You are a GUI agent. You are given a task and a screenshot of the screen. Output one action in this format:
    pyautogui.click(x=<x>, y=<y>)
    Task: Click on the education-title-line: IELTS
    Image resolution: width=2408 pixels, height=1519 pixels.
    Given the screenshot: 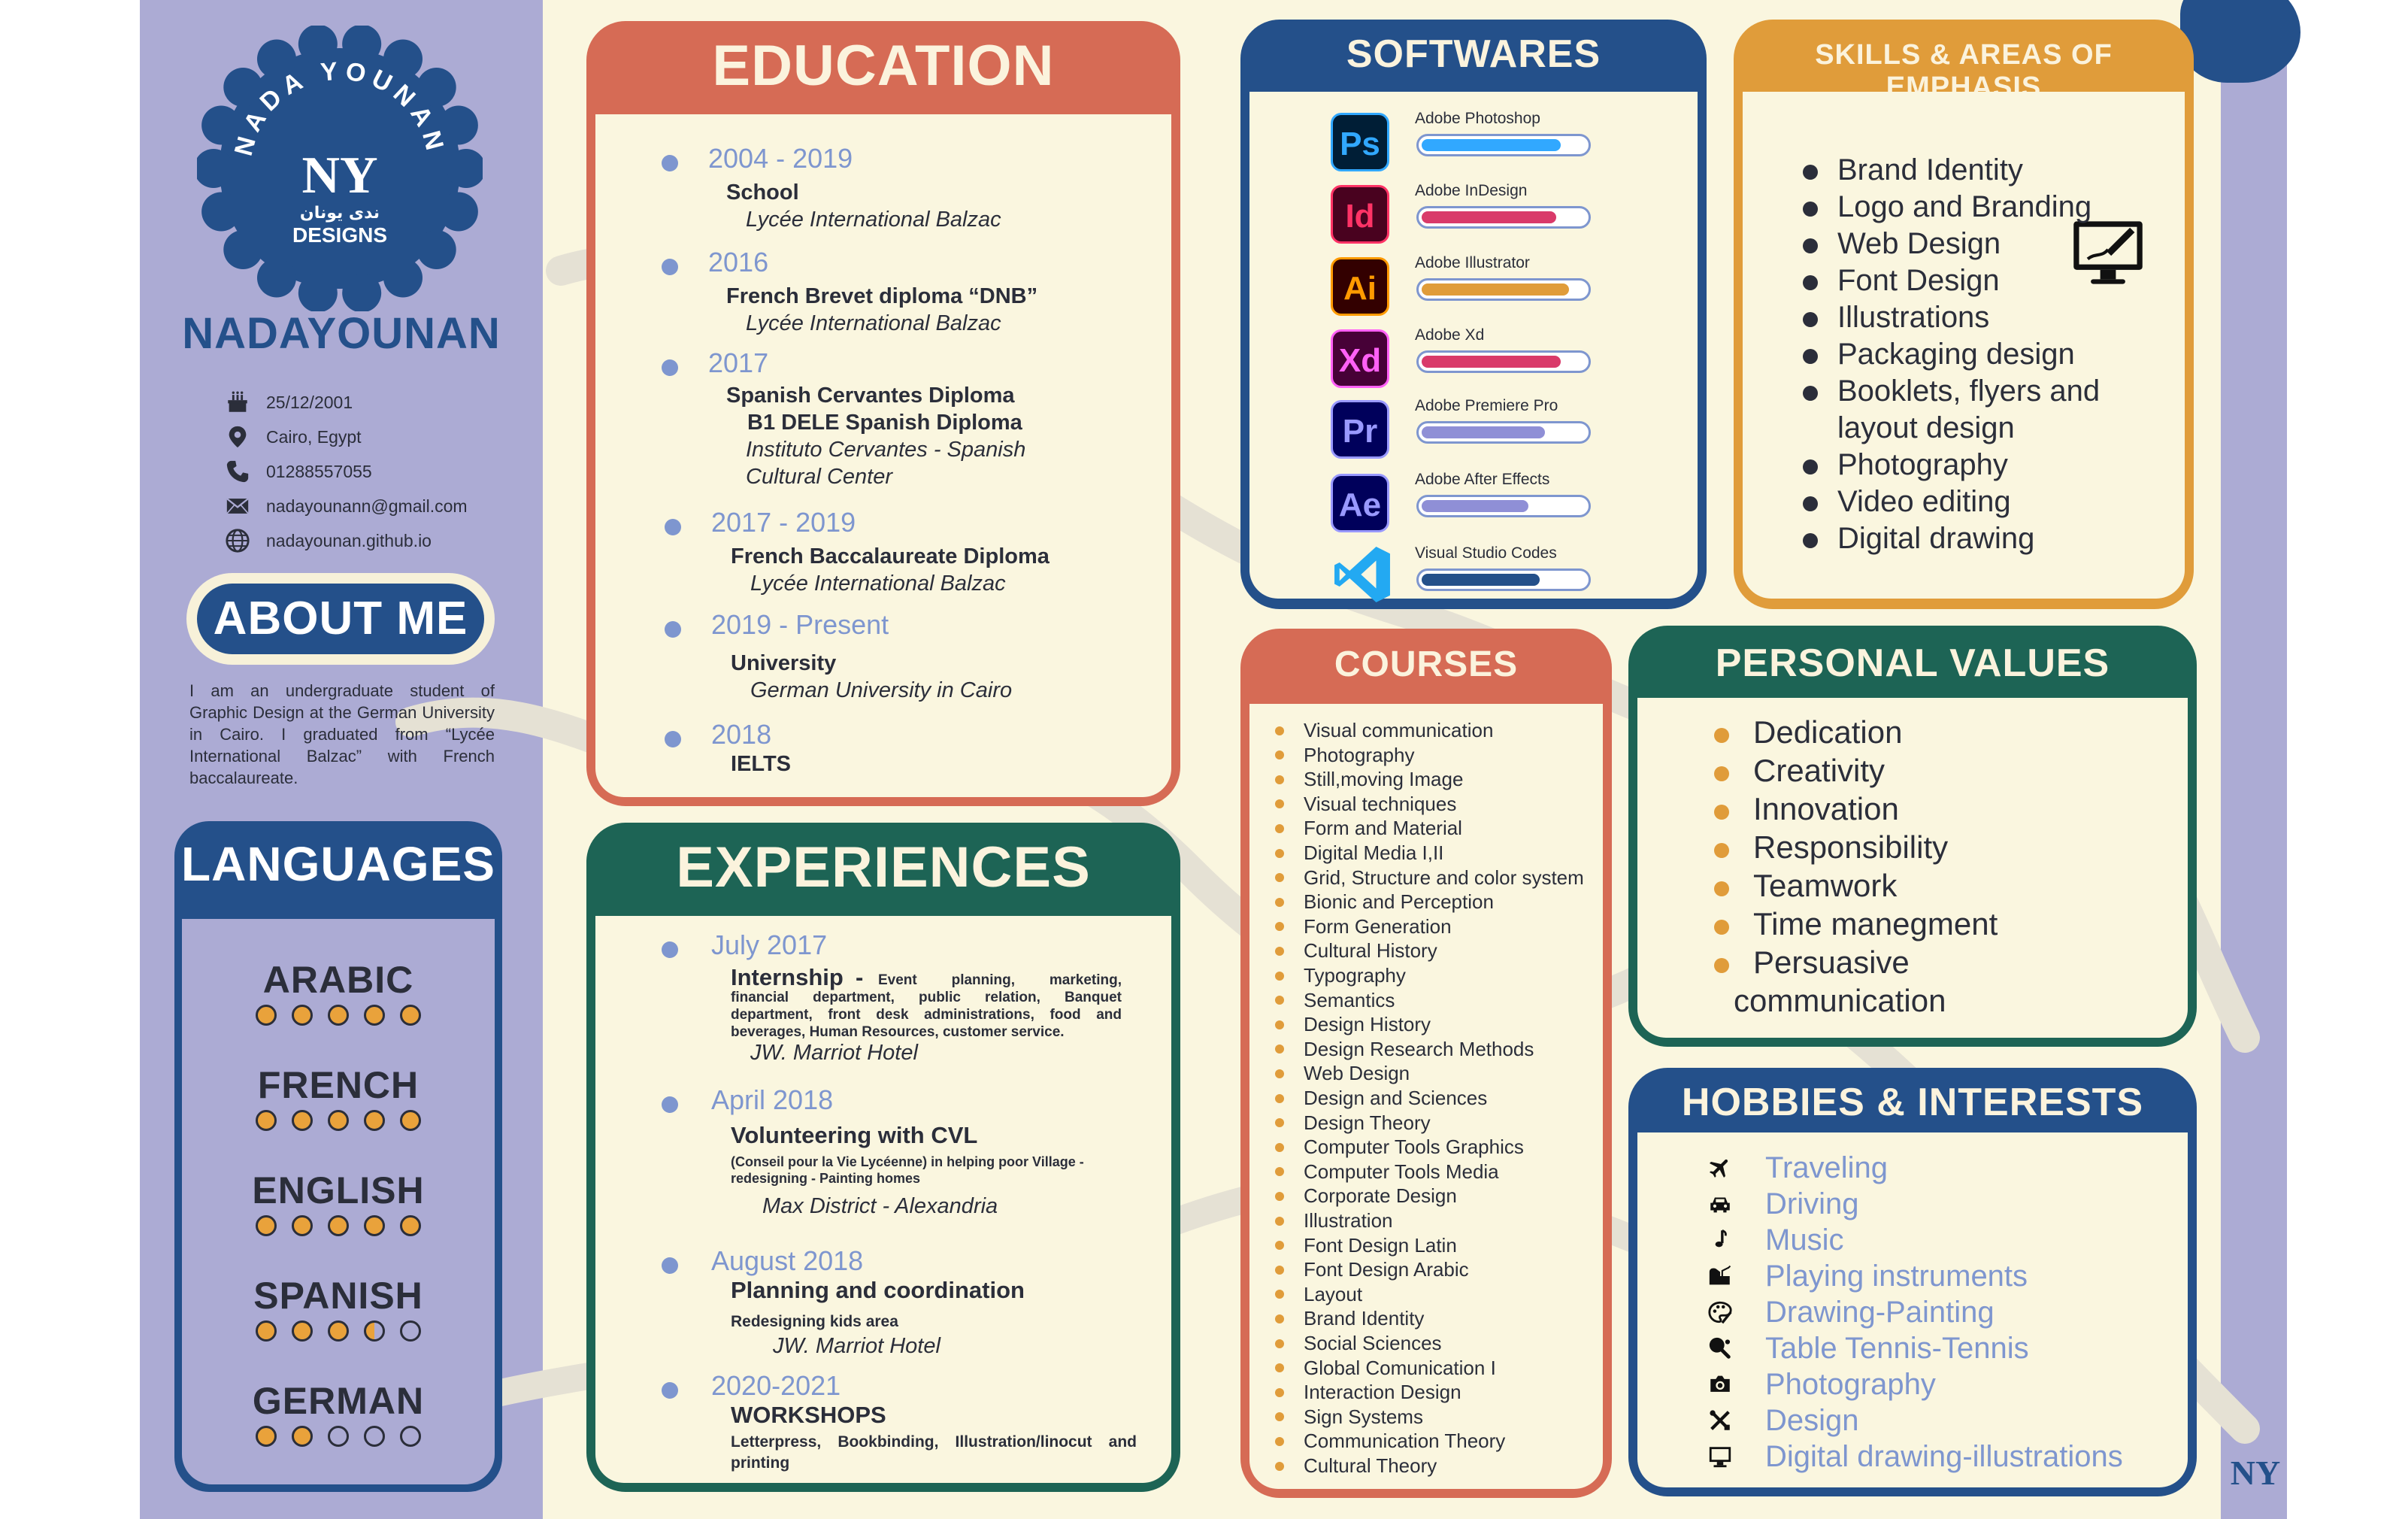 What is the action you would take?
    pyautogui.click(x=761, y=764)
    